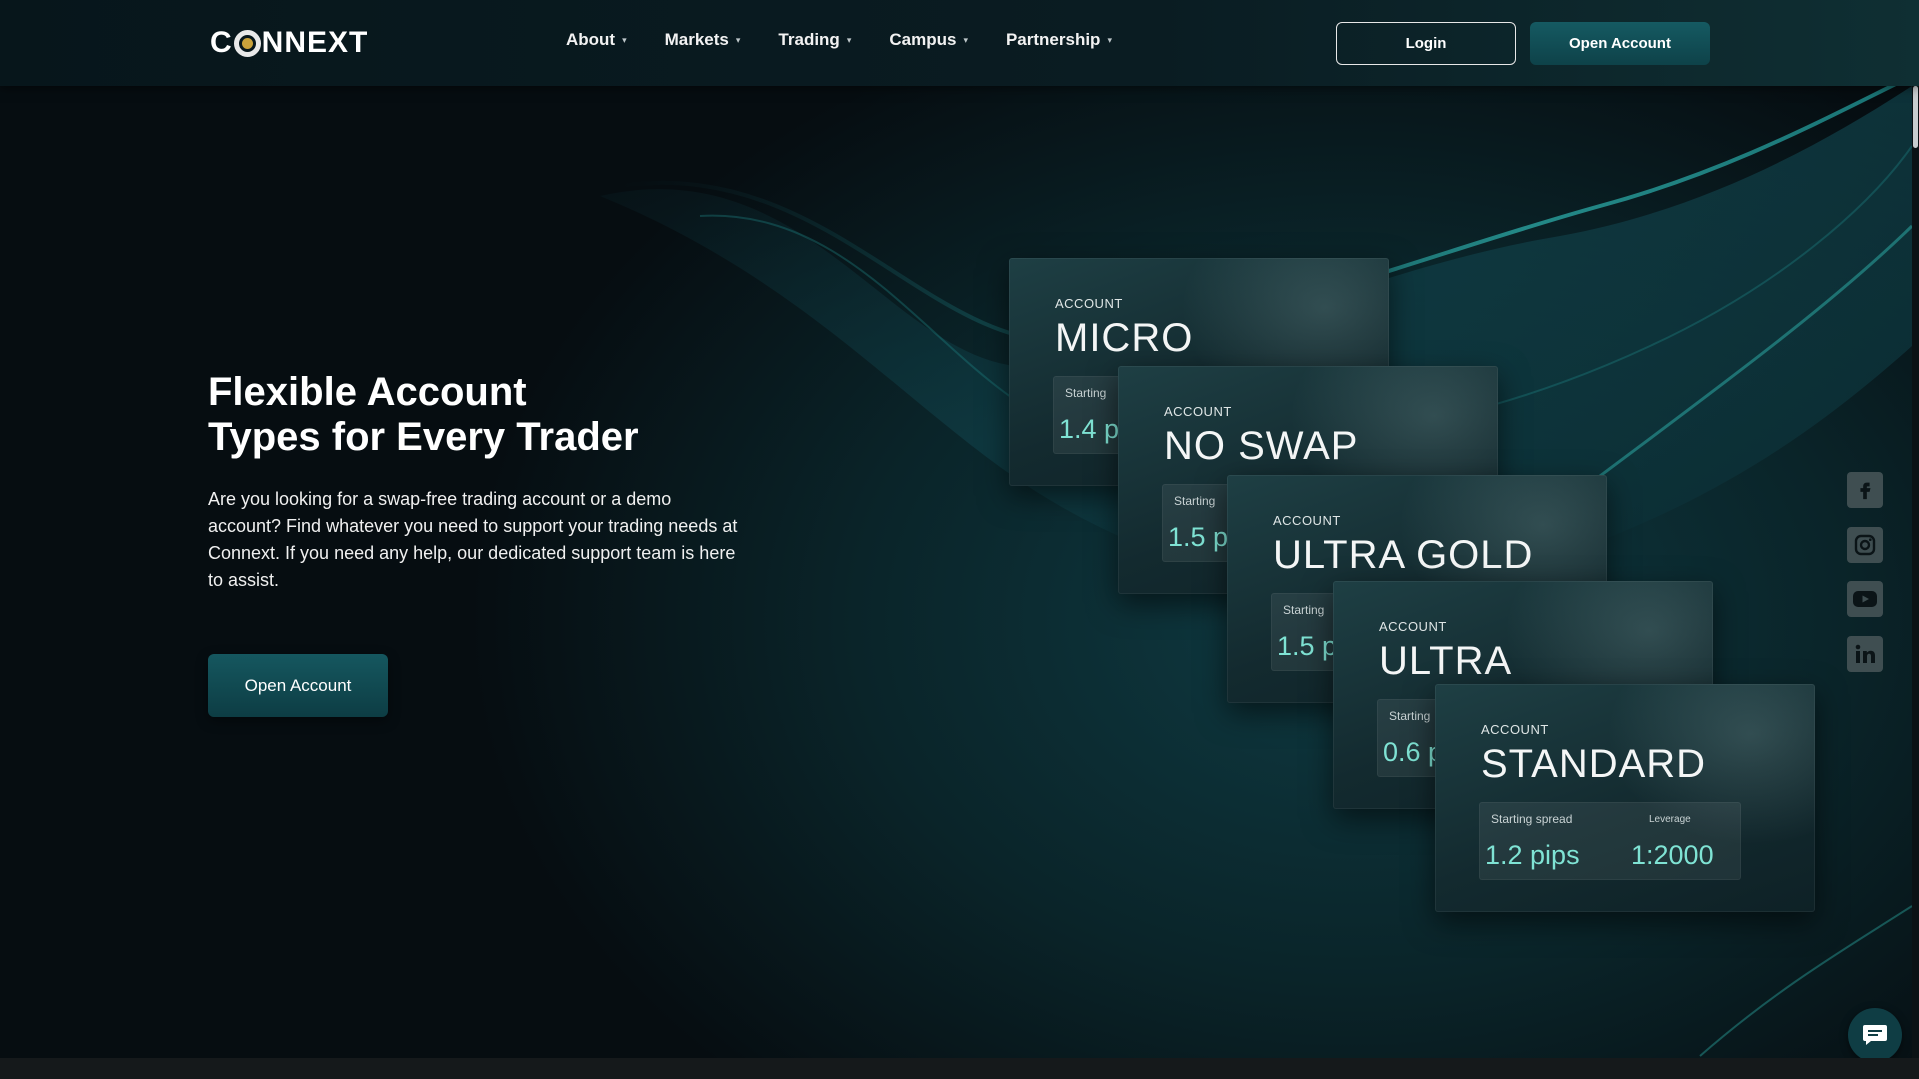 The width and height of the screenshot is (1919, 1079). Describe the element at coordinates (809, 39) in the screenshot. I see `nav-trading-label: Trading` at that location.